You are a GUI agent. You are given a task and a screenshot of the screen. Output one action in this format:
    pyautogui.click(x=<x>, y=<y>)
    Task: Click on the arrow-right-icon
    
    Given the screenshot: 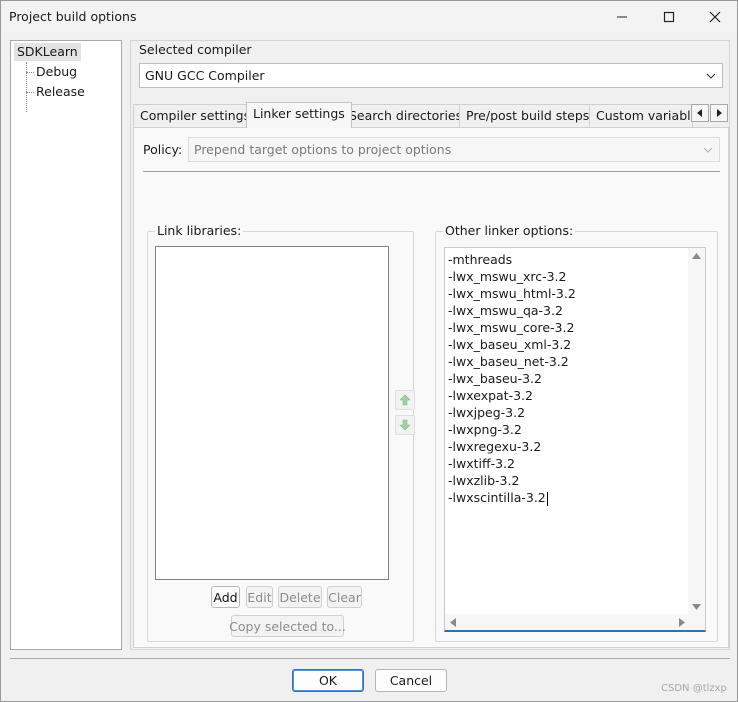 What is the action you would take?
    pyautogui.click(x=719, y=113)
    